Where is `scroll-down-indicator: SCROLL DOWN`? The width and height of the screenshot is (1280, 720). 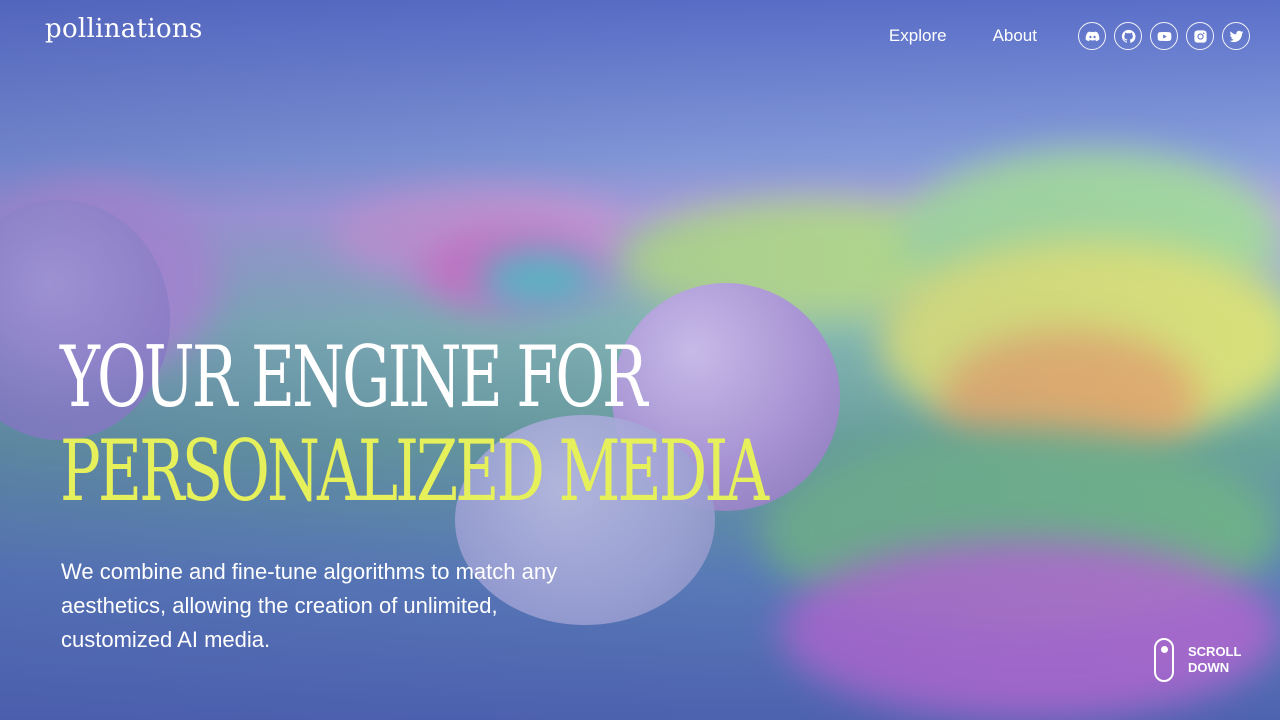 scroll-down-indicator: SCROLL DOWN is located at coordinates (1201, 660).